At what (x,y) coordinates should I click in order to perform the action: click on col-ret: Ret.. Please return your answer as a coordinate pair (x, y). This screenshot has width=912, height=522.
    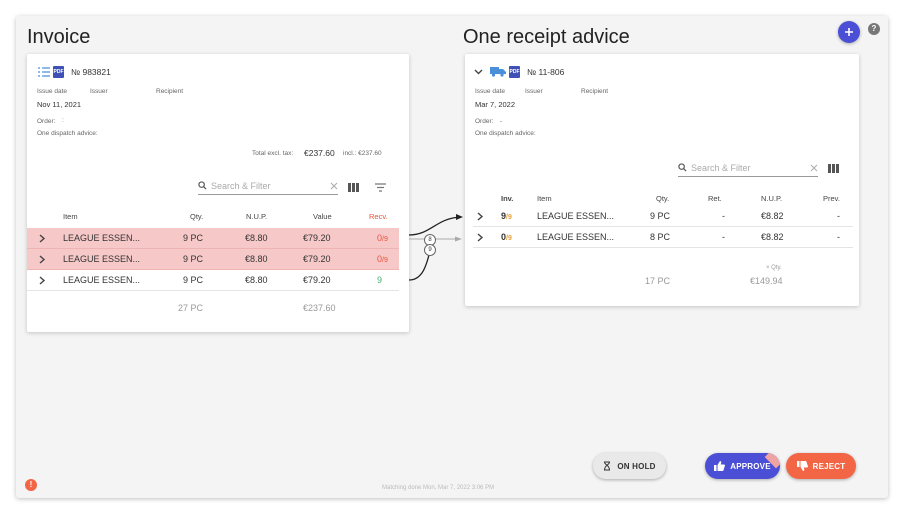
    Looking at the image, I should click on (715, 198).